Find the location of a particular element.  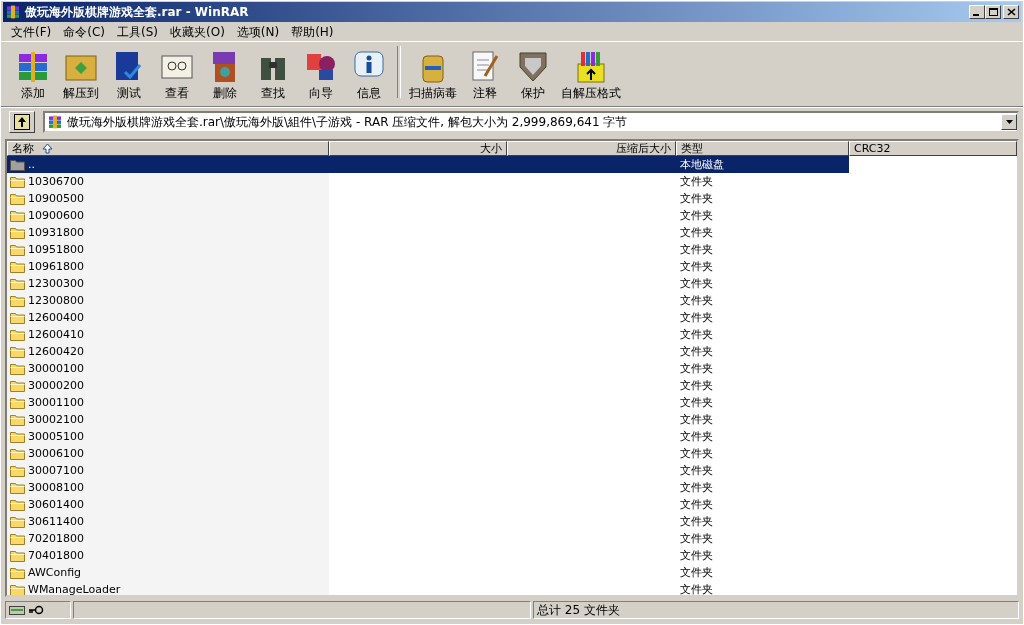

file-row: 30000100 文件夹 is located at coordinates (512, 368).